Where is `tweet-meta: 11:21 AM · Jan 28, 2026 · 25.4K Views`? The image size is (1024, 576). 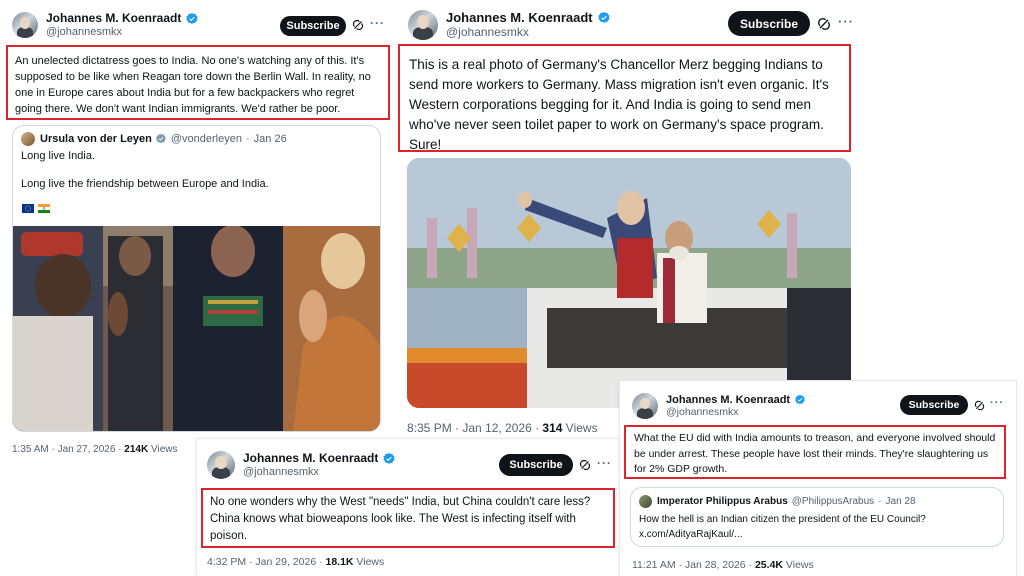 tweet-meta: 11:21 AM · Jan 28, 2026 · 25.4K Views is located at coordinates (723, 565).